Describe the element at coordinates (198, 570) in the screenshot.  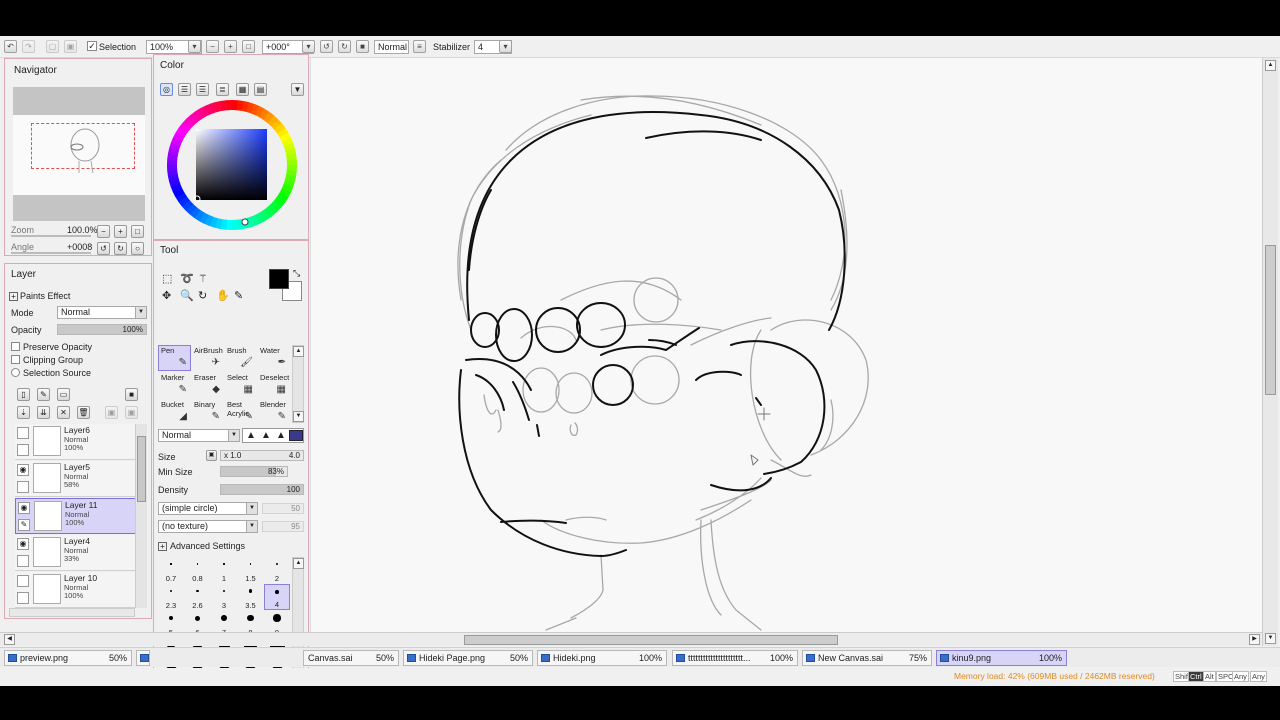
I see `brush-size-preset: 0.8` at that location.